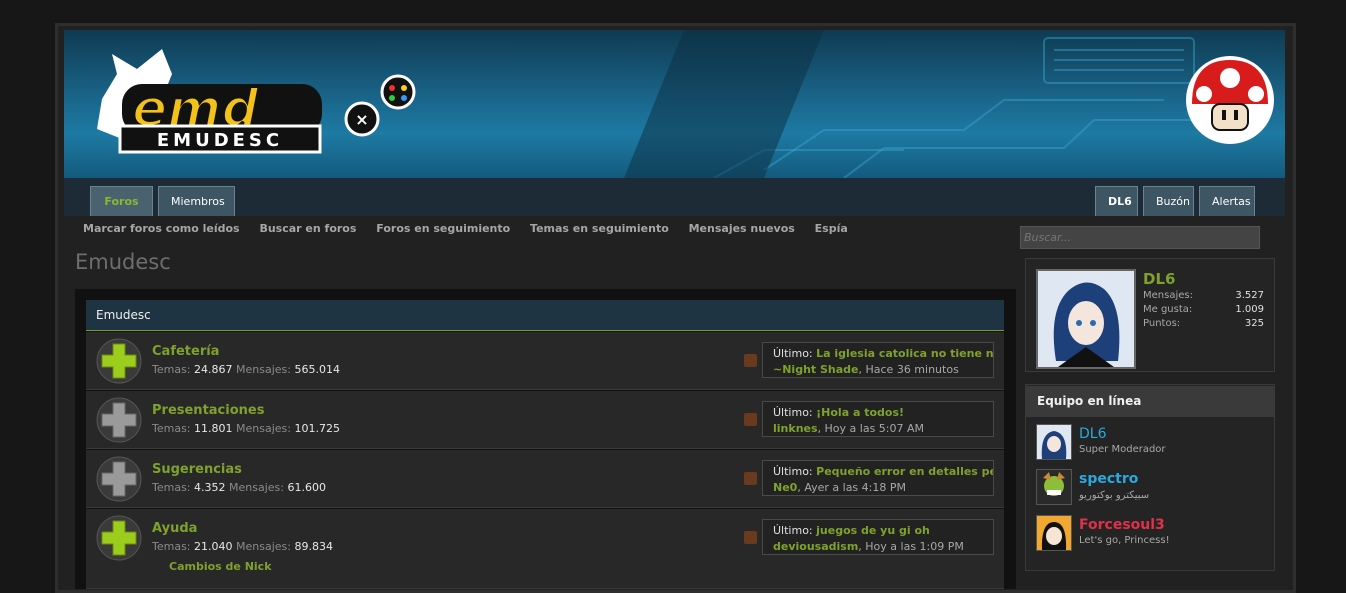 Image resolution: width=1346 pixels, height=593 pixels. Describe the element at coordinates (239, 487) in the screenshot. I see `forum-stats: Temas: 4.352 Mensajes: 61.600` at that location.